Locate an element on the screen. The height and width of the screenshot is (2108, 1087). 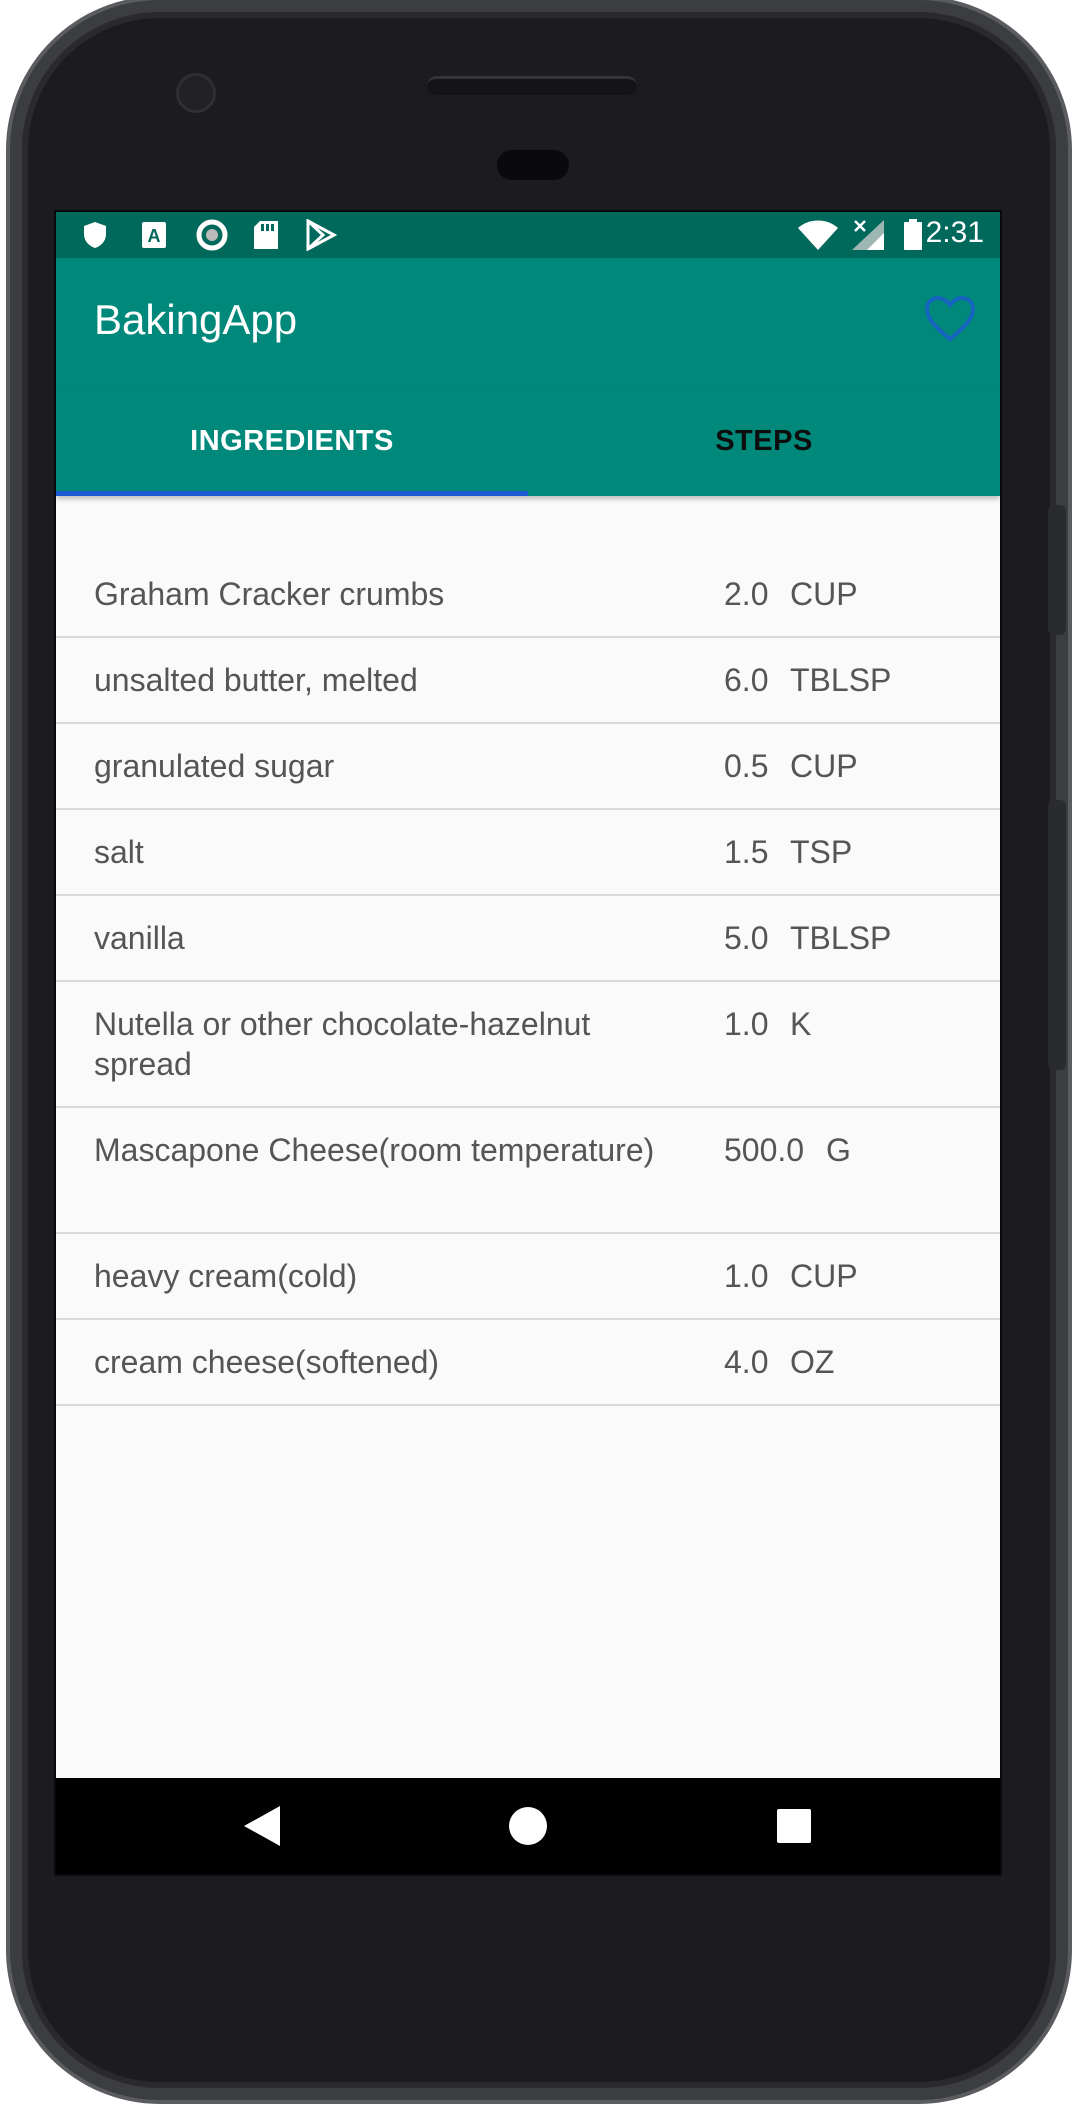
ingredient-unit: TSP is located at coordinates (821, 852).